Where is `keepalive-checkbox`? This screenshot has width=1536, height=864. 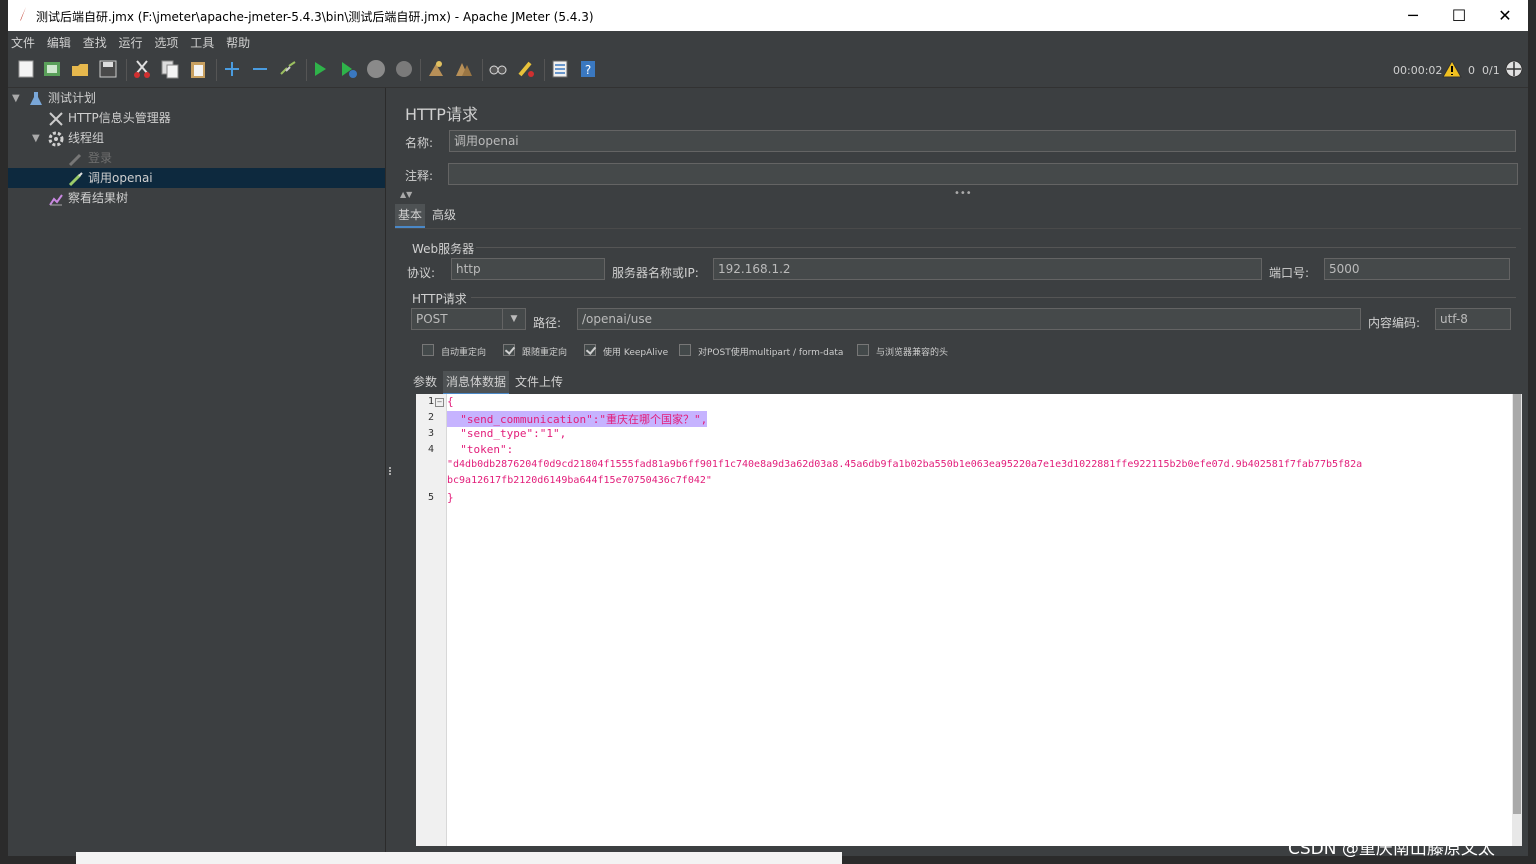
keepalive-checkbox is located at coordinates (590, 350).